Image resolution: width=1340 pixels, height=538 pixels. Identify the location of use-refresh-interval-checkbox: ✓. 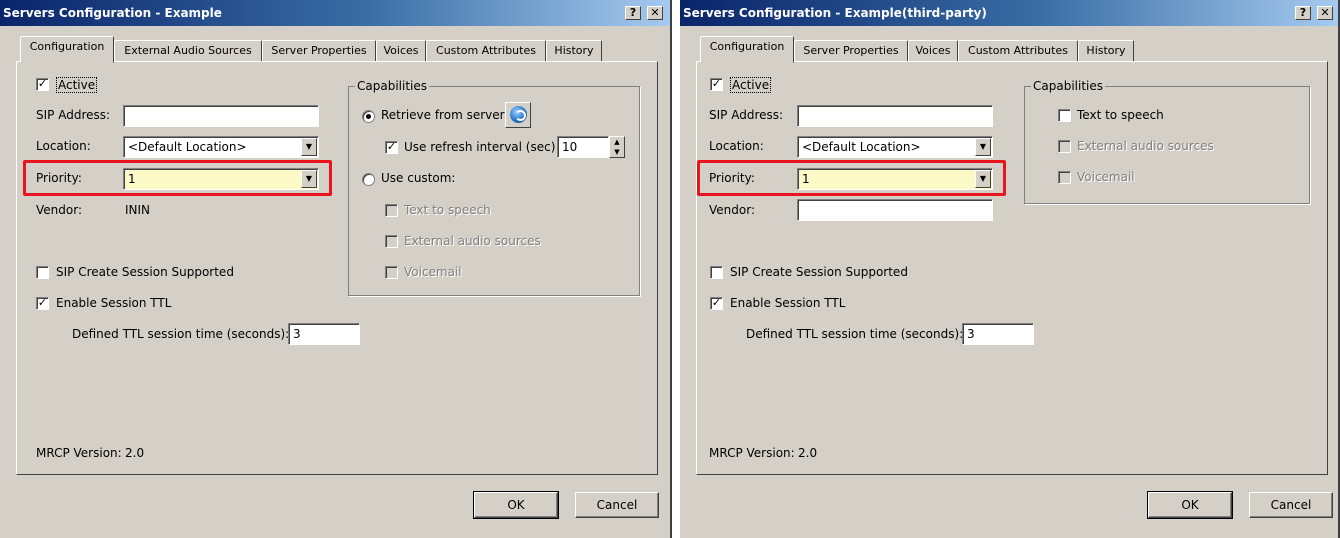
(391, 147).